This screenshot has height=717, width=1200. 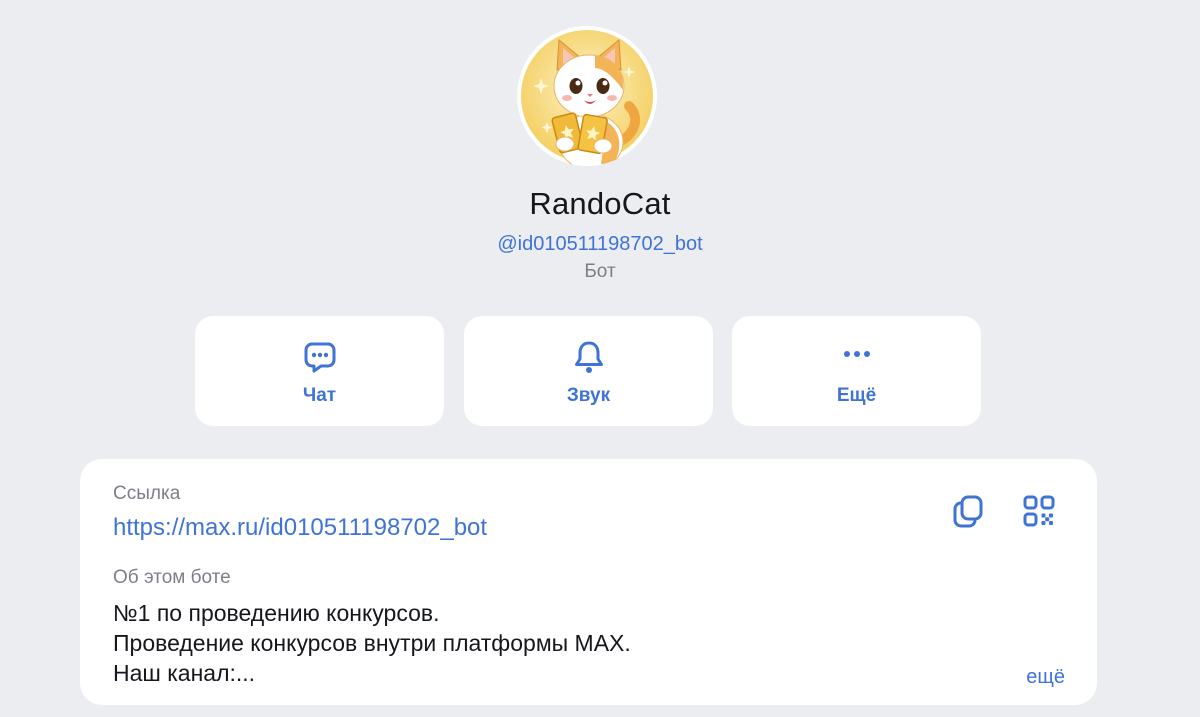 I want to click on link-label: Ссылка, so click(x=147, y=493).